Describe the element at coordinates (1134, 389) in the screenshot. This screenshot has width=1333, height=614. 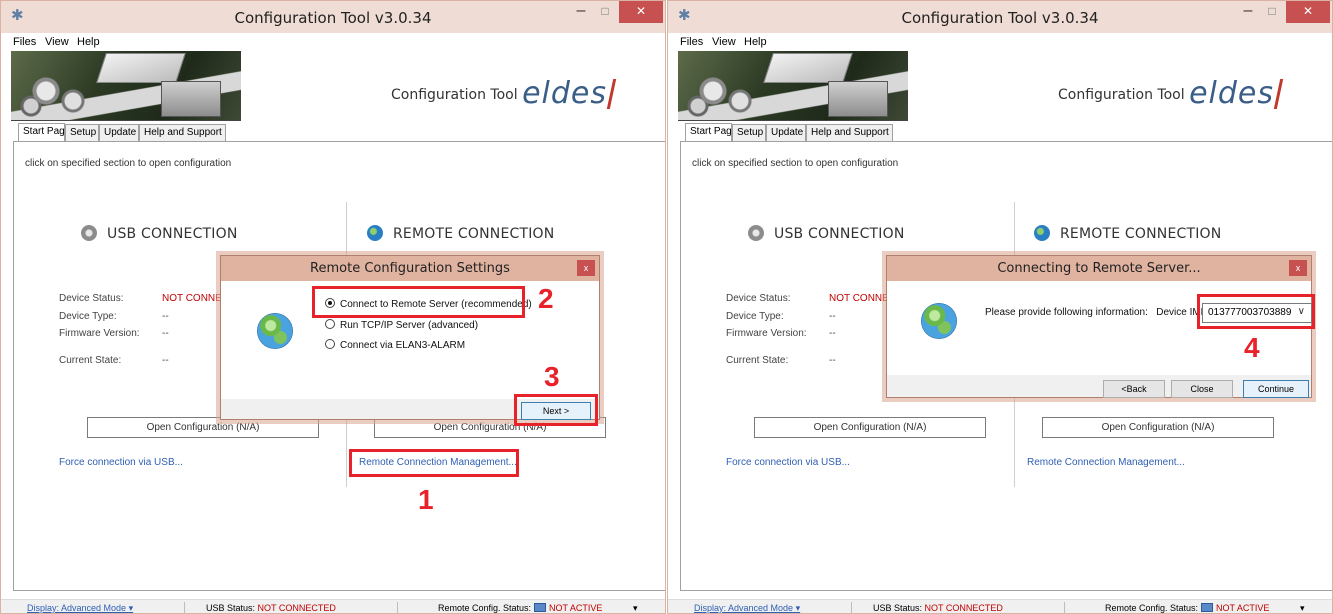
I see `back-button: <Back` at that location.